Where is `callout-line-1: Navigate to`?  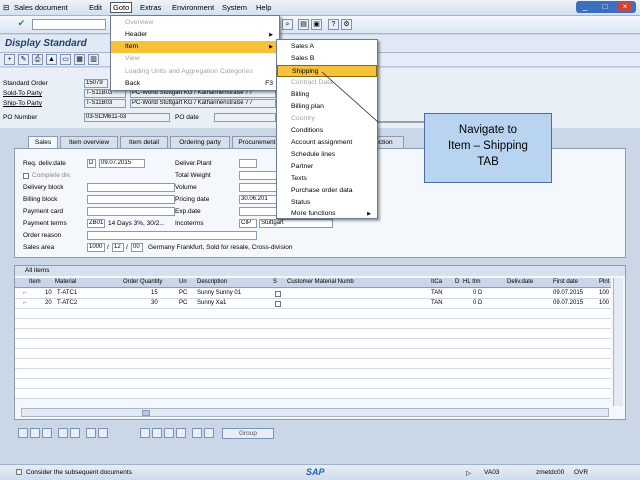 callout-line-1: Navigate to is located at coordinates (488, 130).